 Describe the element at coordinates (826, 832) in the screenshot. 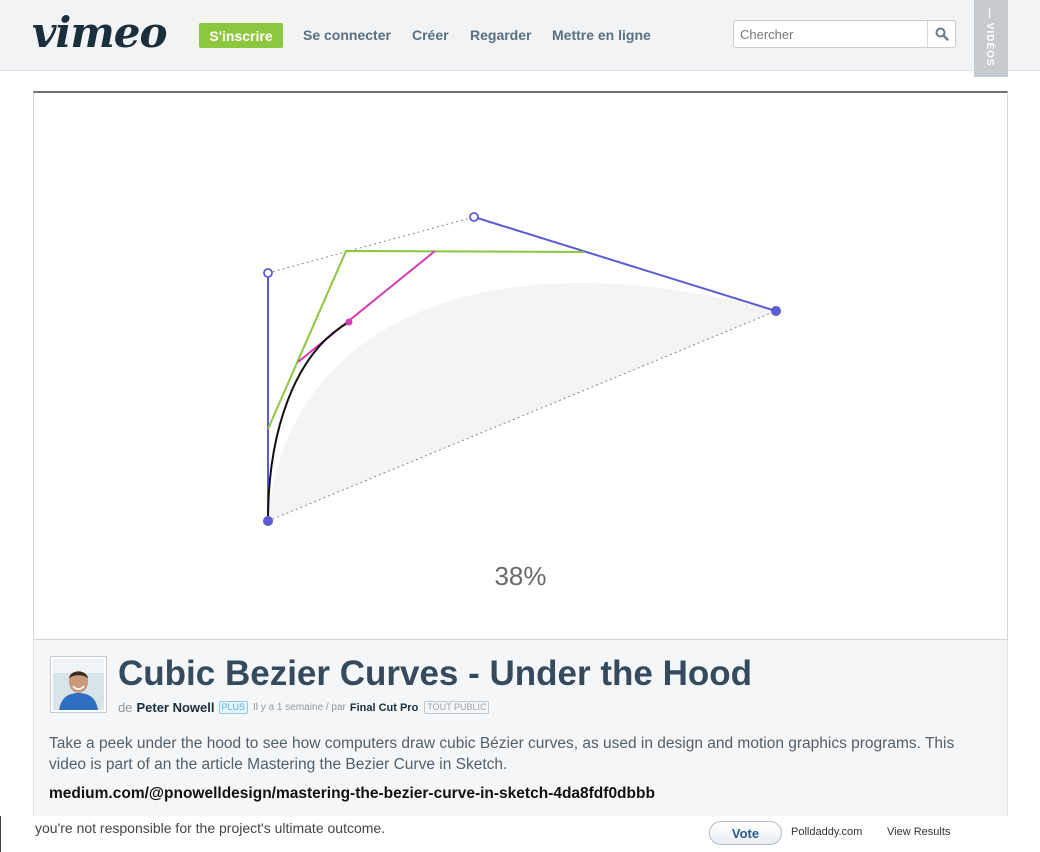

I see `polldaddy-link: Polldaddy.com` at that location.